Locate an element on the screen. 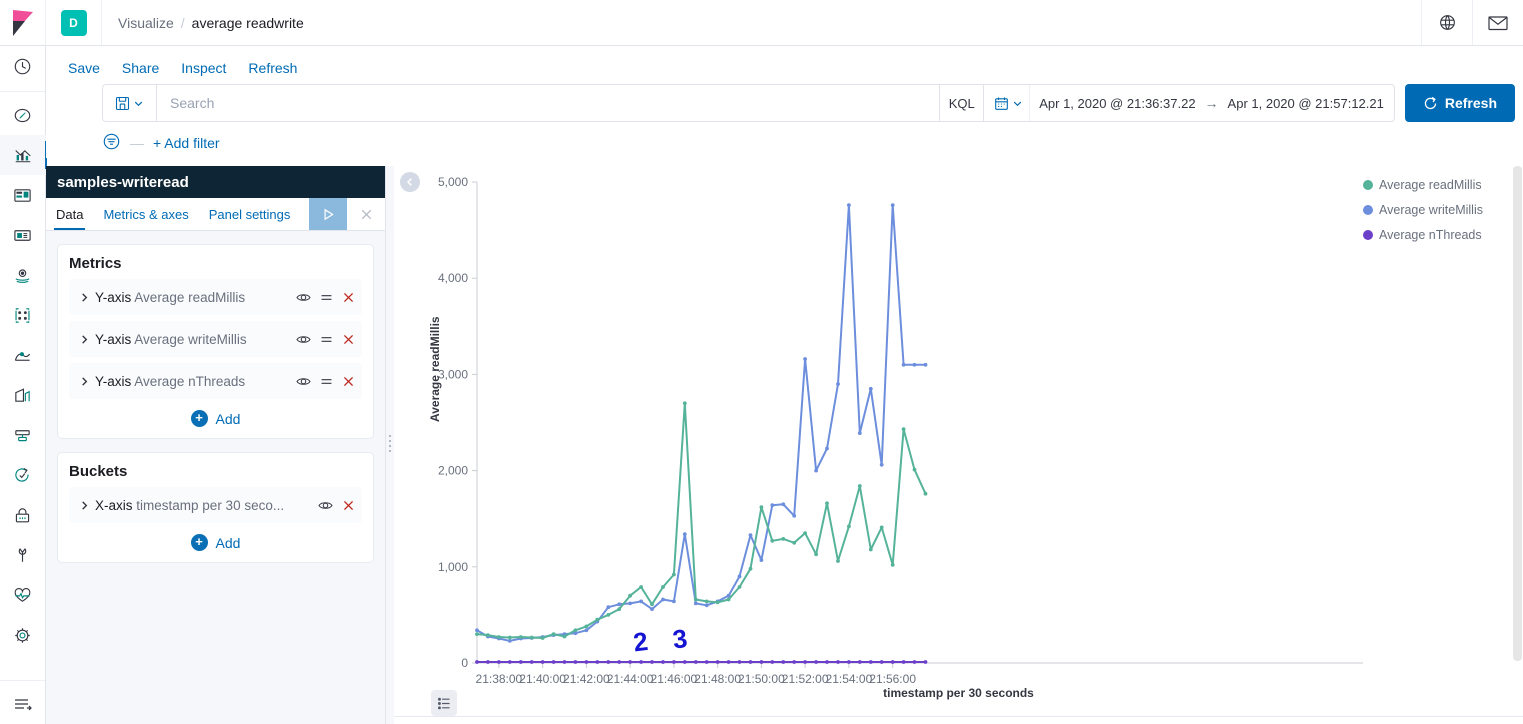  inspect-button: Inspect is located at coordinates (203, 68).